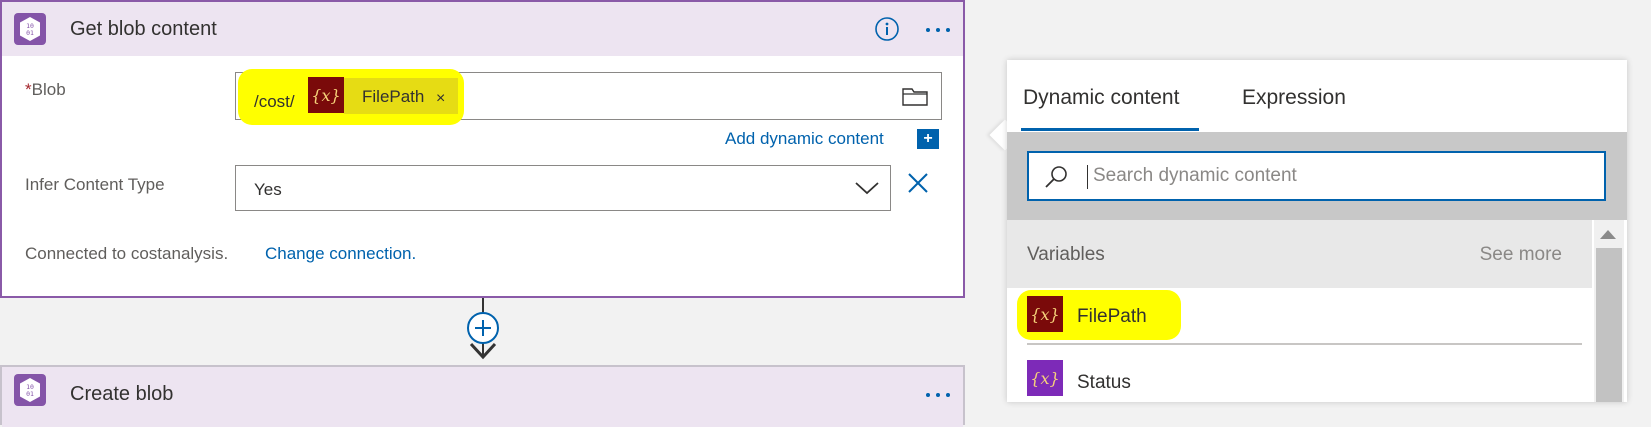  What do you see at coordinates (1294, 98) in the screenshot?
I see `tab-expression: Expression` at bounding box center [1294, 98].